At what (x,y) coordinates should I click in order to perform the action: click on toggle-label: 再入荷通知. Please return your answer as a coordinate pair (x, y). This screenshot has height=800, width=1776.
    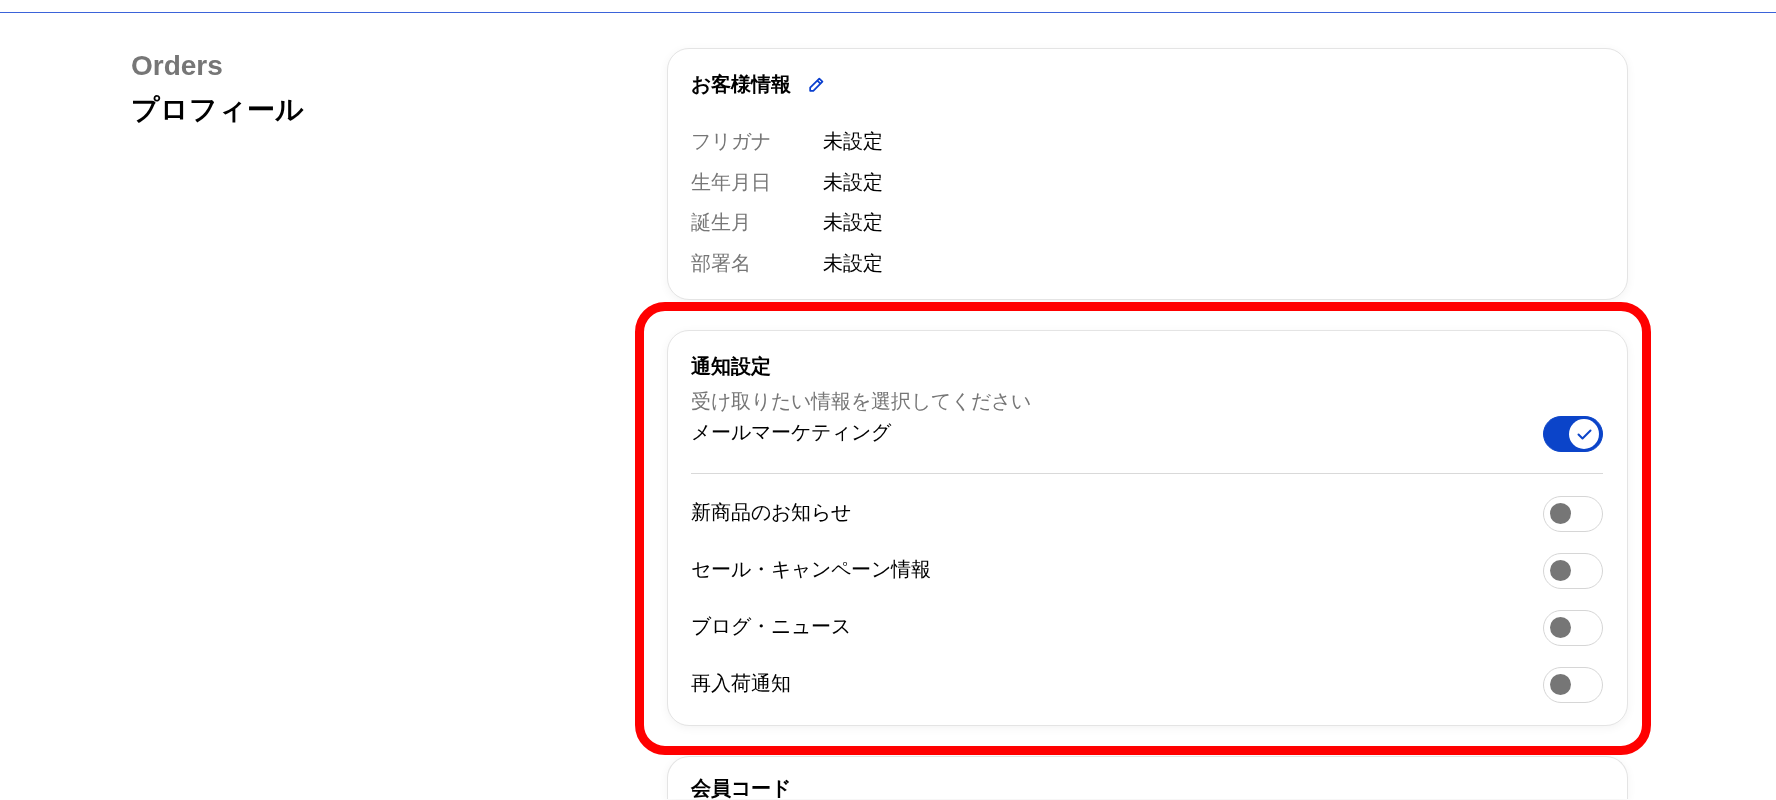
    Looking at the image, I should click on (741, 683).